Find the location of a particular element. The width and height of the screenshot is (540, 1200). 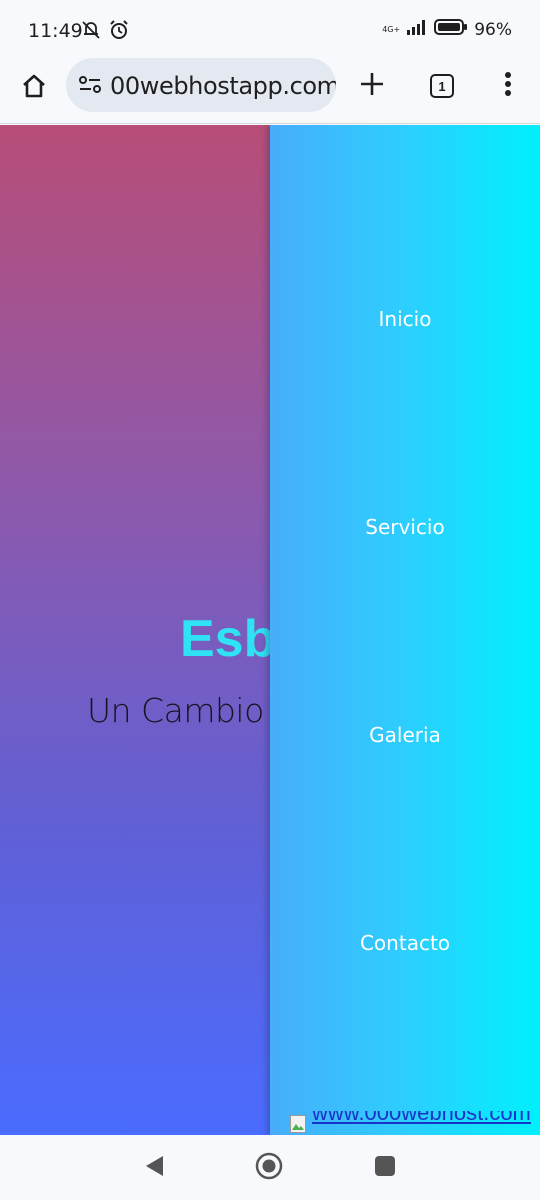

nav-link-contacto: Contacto is located at coordinates (405, 943).